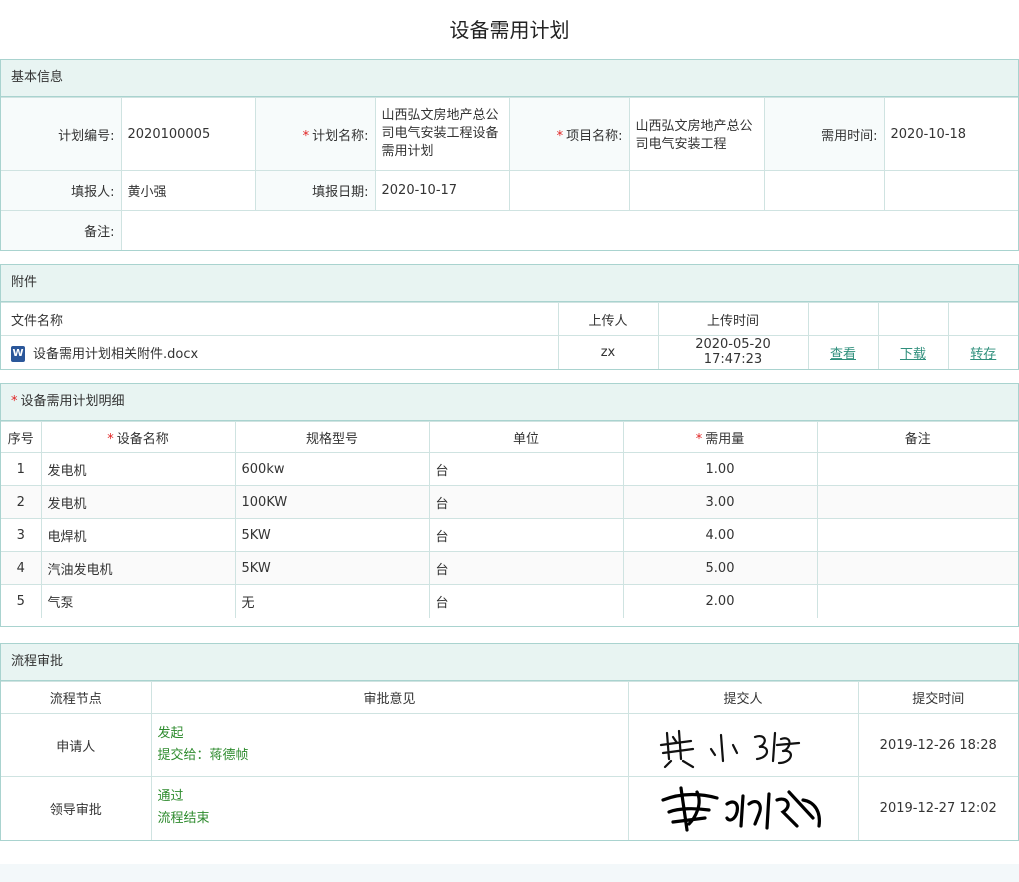  Describe the element at coordinates (21, 535) in the screenshot. I see `row-no: 3` at that location.